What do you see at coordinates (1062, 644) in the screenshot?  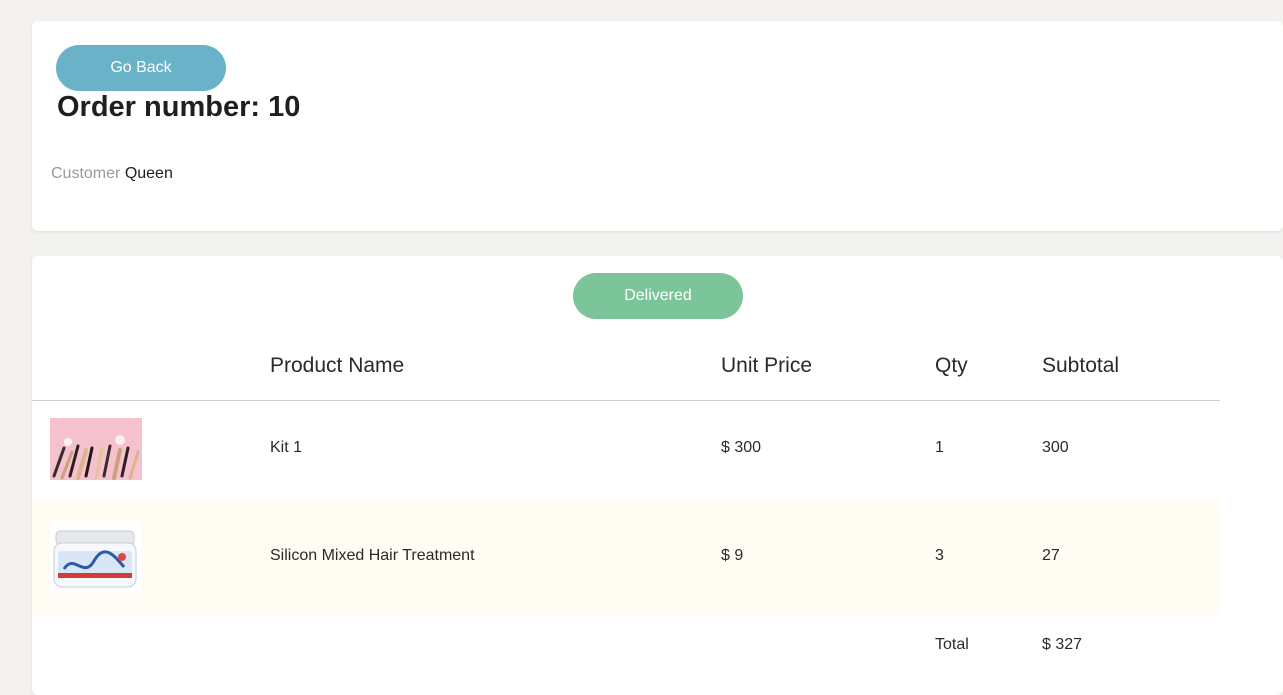 I see `total-value: $ 327` at bounding box center [1062, 644].